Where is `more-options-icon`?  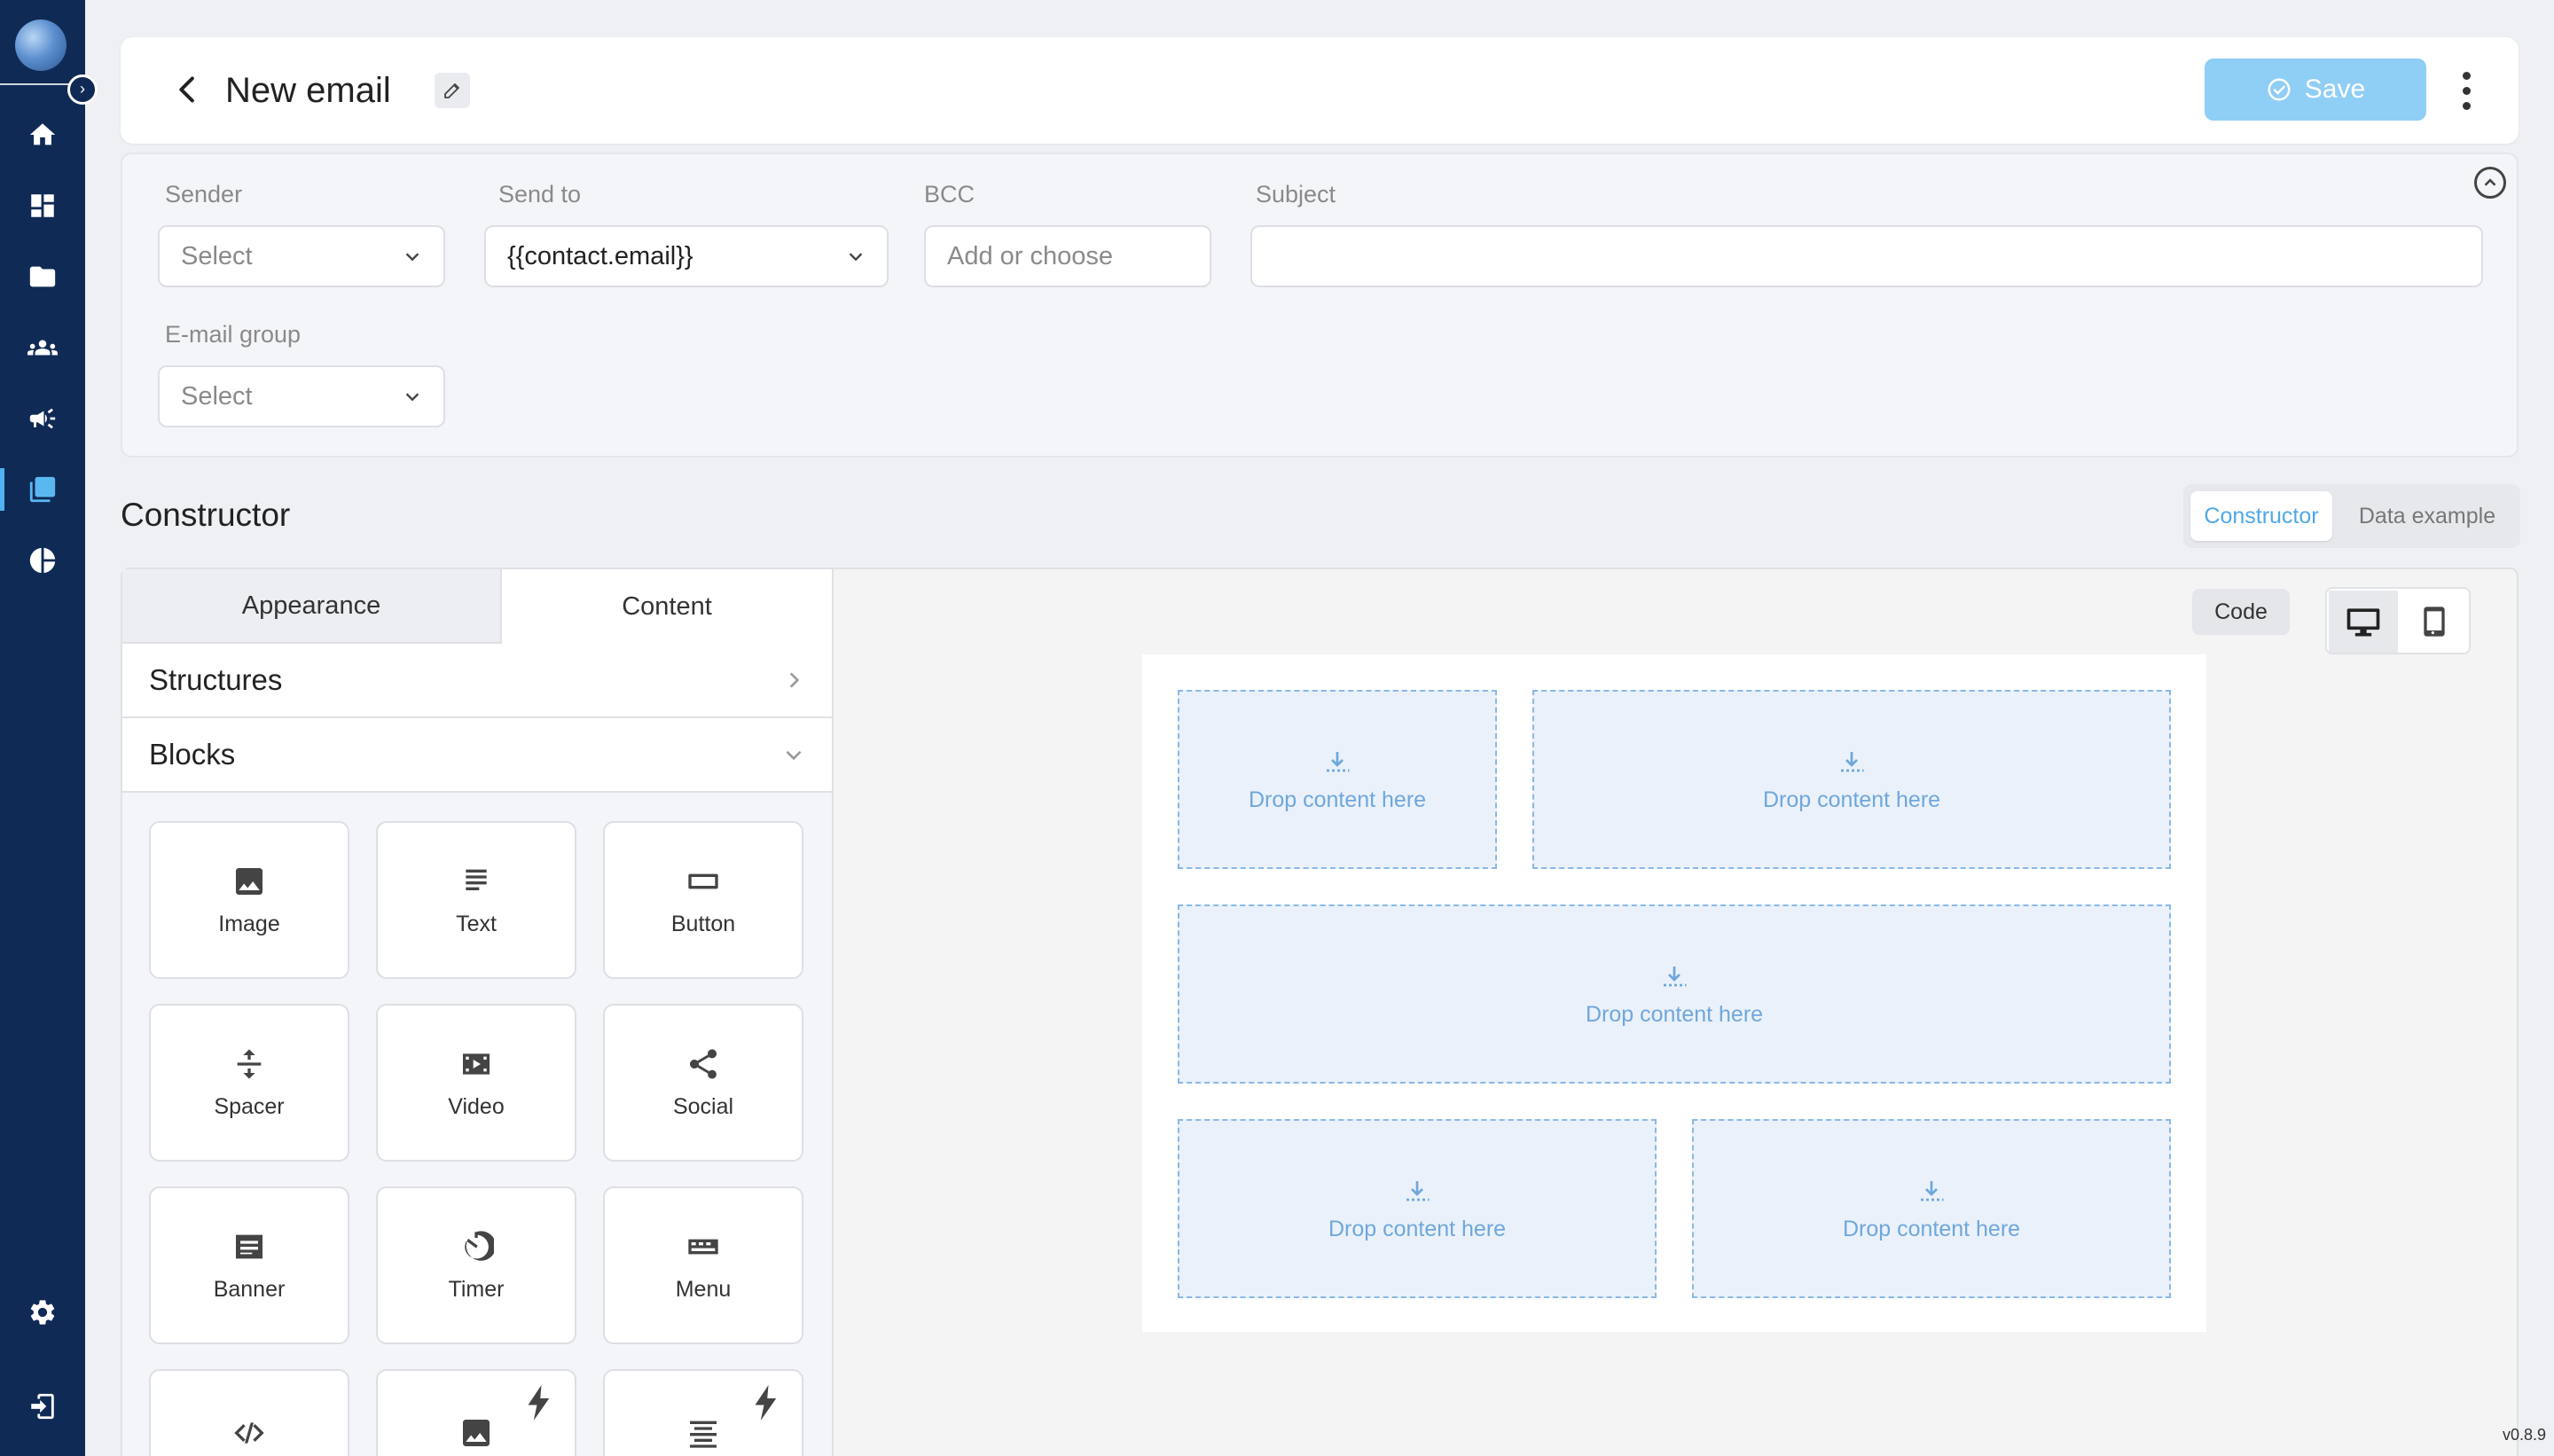
more-options-icon is located at coordinates (2466, 90).